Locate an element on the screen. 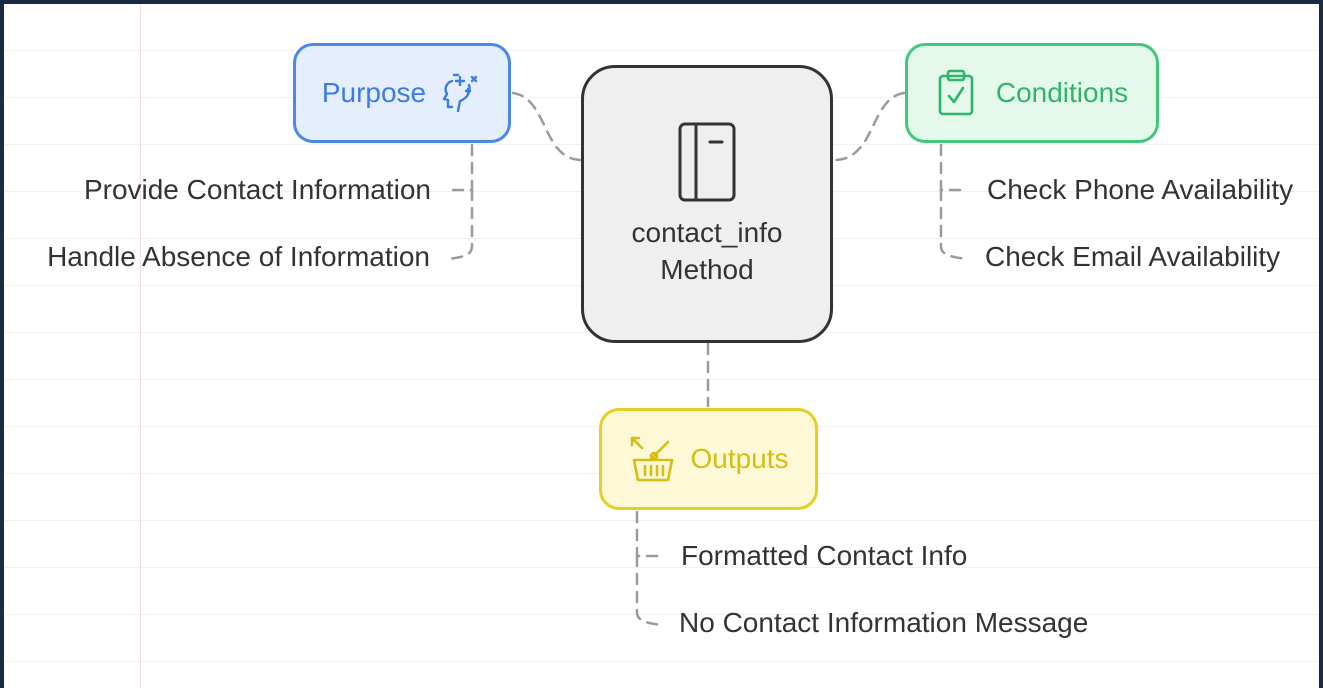 This screenshot has width=1323, height=688. leaf-provide-contact-information: Provide Contact Information is located at coordinates (257, 189).